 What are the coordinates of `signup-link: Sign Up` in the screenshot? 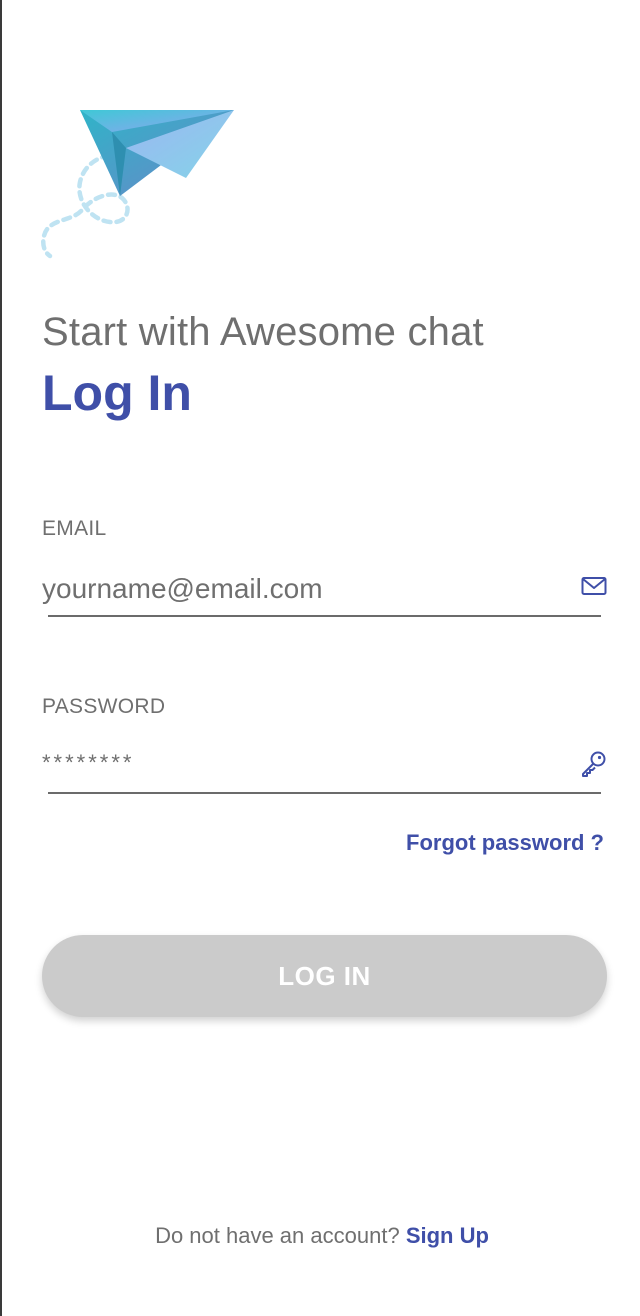 It's located at (447, 1235).